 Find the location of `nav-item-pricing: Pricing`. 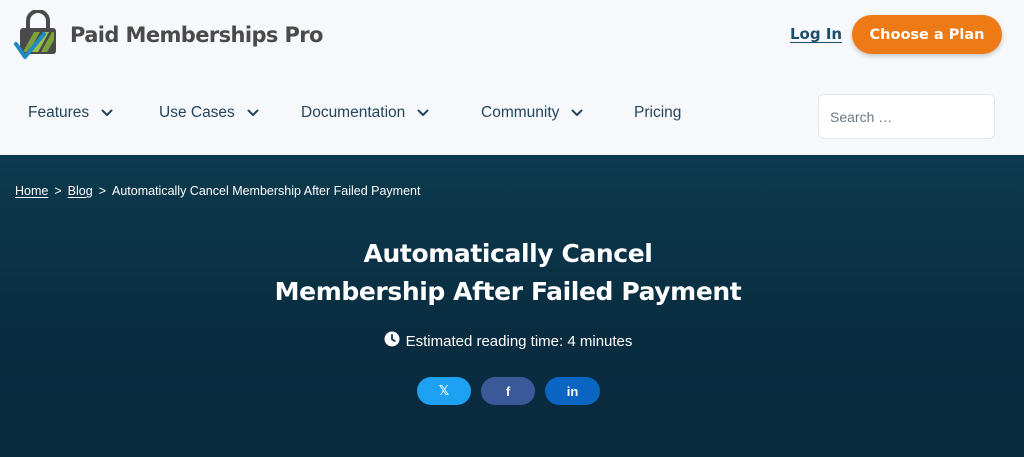

nav-item-pricing: Pricing is located at coordinates (657, 113).